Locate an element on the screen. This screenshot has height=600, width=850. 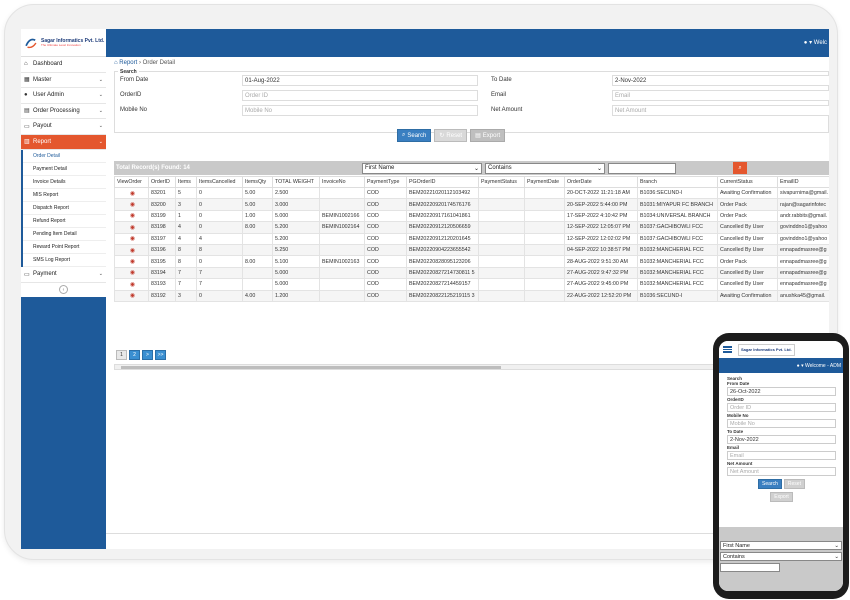
hamburger-menu-icon is located at coordinates (727, 349).